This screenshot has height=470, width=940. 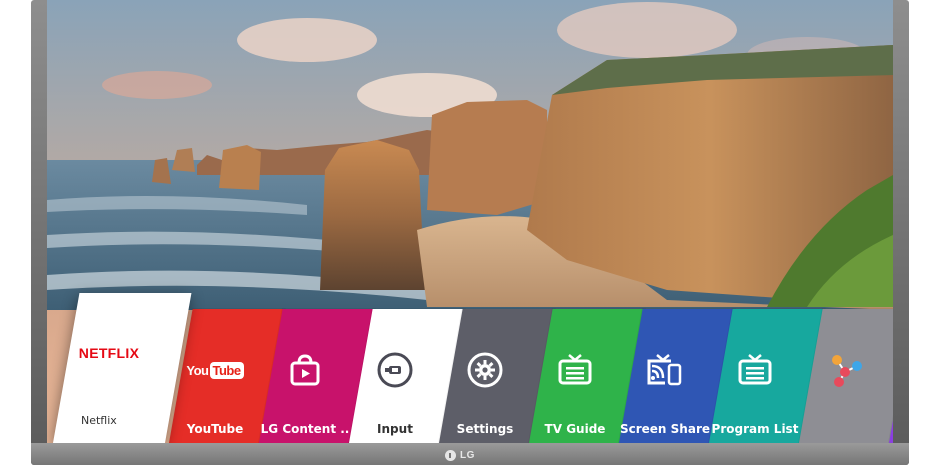 I want to click on lg-logo-text: LG, so click(x=467, y=455).